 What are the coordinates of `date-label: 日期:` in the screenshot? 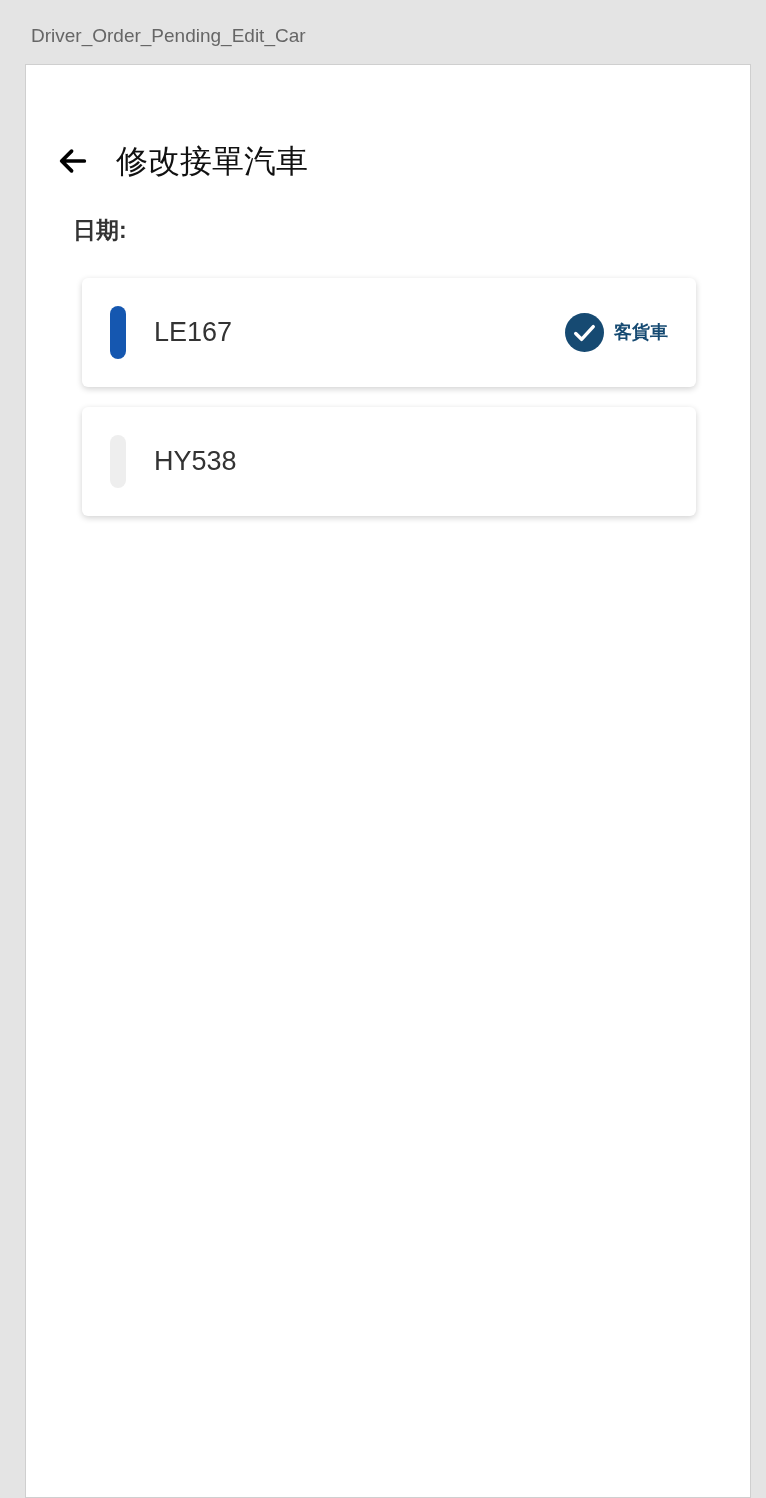 It's located at (100, 230).